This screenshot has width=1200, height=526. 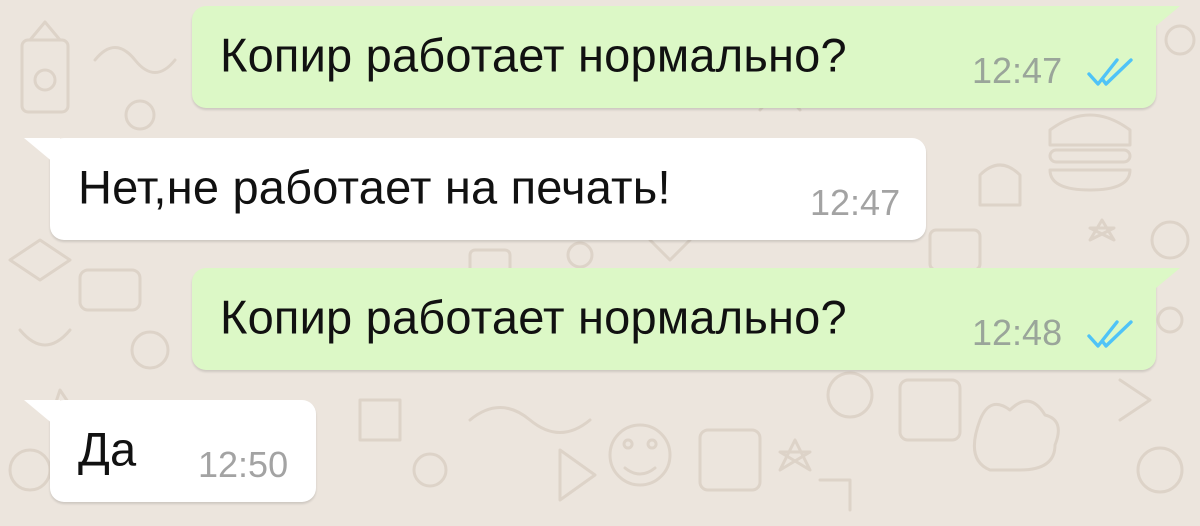 I want to click on message-incoming: Да 12:50, so click(x=170, y=451).